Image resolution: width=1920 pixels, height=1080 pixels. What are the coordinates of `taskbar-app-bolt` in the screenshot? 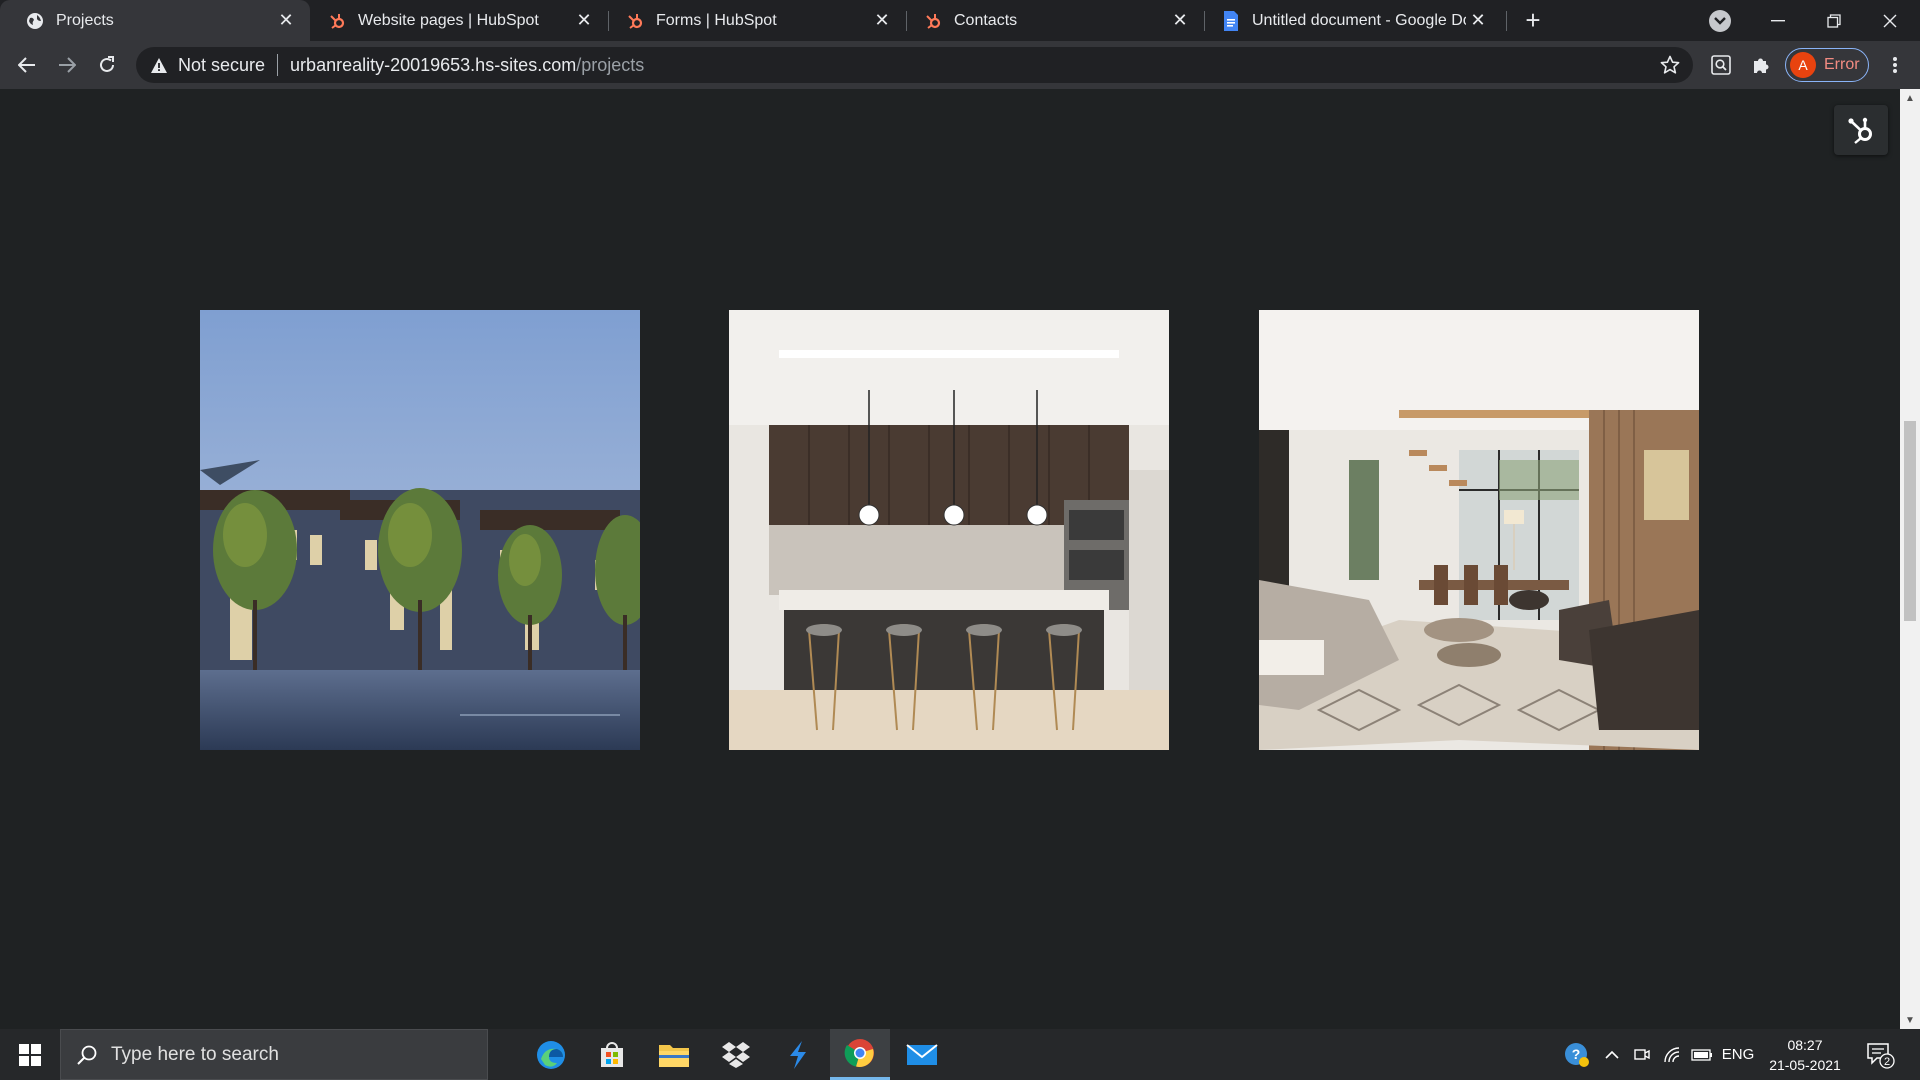 It's located at (798, 1054).